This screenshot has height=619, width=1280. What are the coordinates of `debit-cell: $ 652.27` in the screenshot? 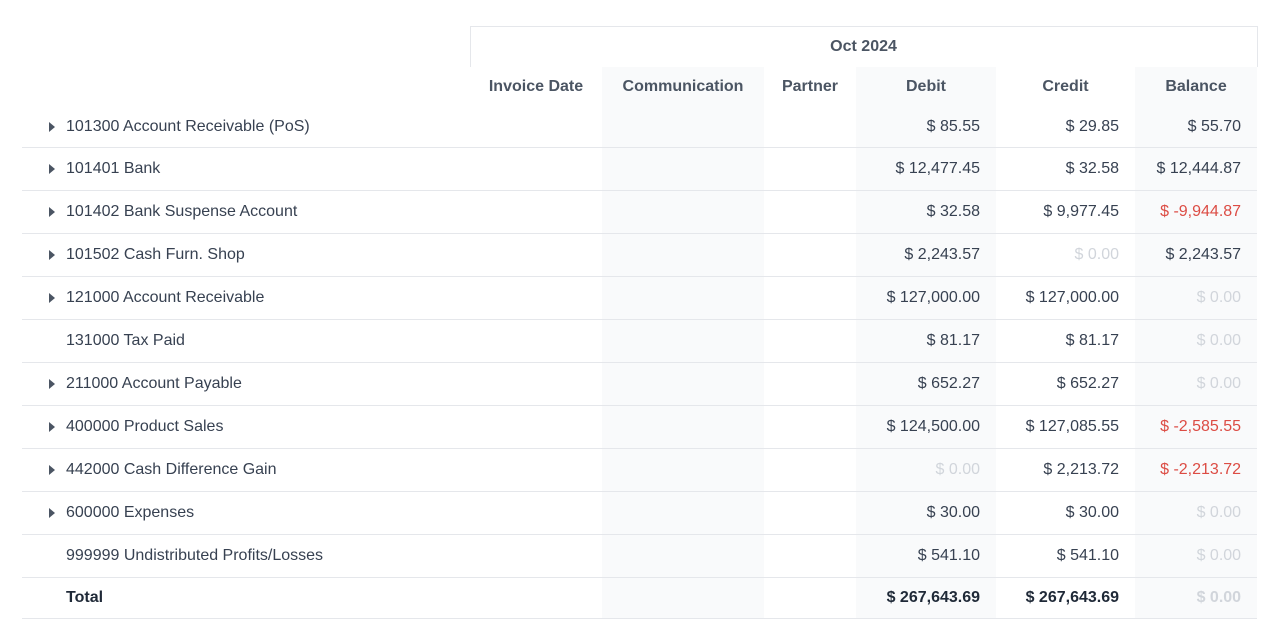 It's located at (926, 384).